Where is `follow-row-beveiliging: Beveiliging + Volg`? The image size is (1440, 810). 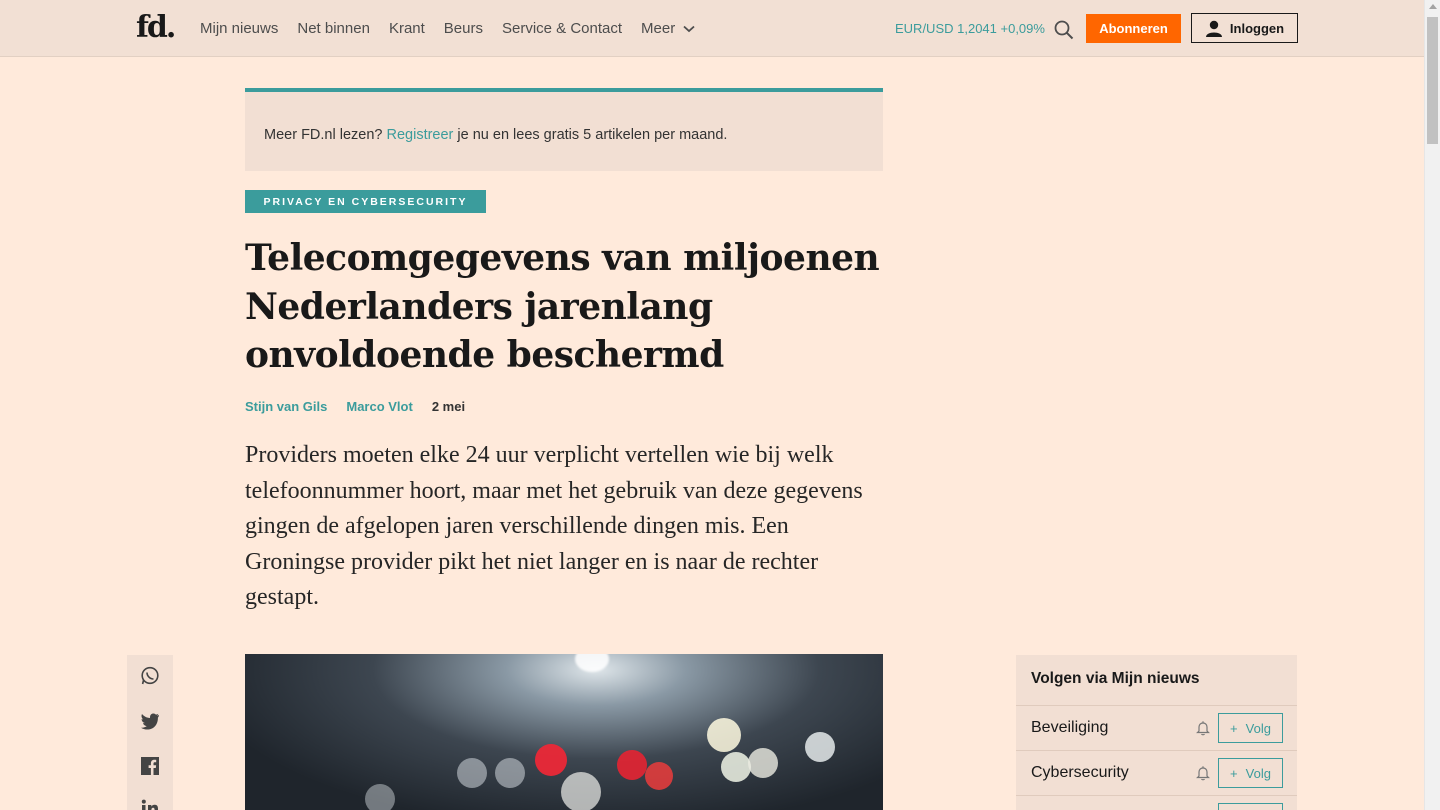
follow-row-beveiliging: Beveiliging + Volg is located at coordinates (1156, 728).